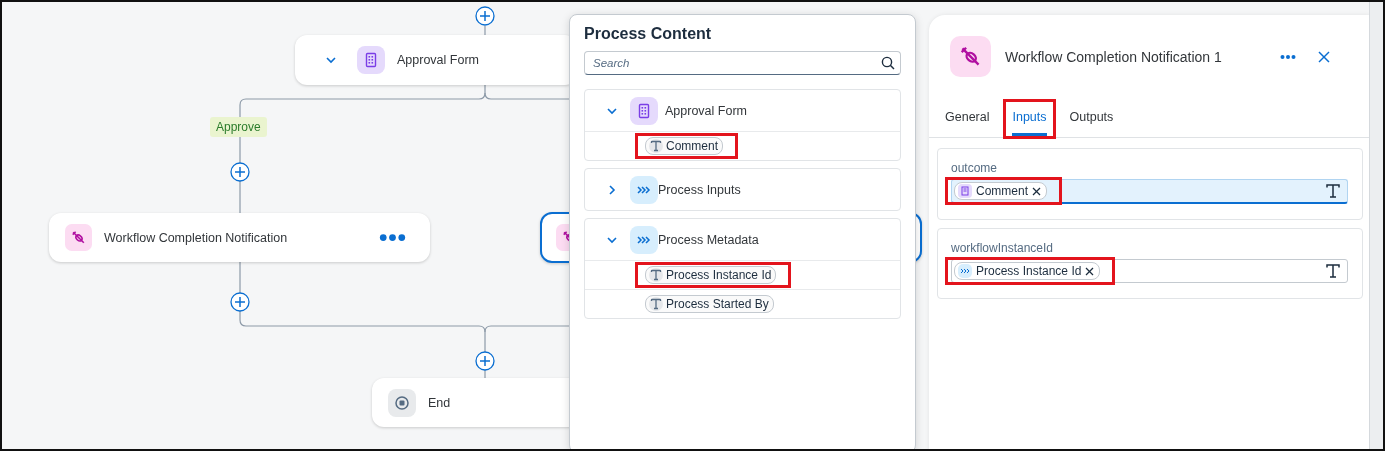 This screenshot has width=1385, height=451. Describe the element at coordinates (438, 60) in the screenshot. I see `node-title: Approval Form` at that location.